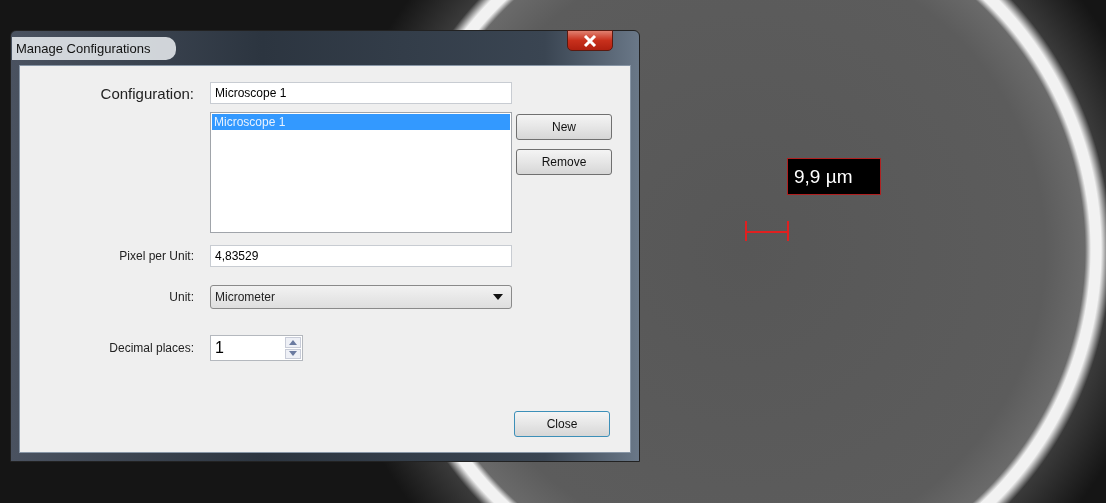 The width and height of the screenshot is (1106, 503). I want to click on action-button: Remove, so click(564, 162).